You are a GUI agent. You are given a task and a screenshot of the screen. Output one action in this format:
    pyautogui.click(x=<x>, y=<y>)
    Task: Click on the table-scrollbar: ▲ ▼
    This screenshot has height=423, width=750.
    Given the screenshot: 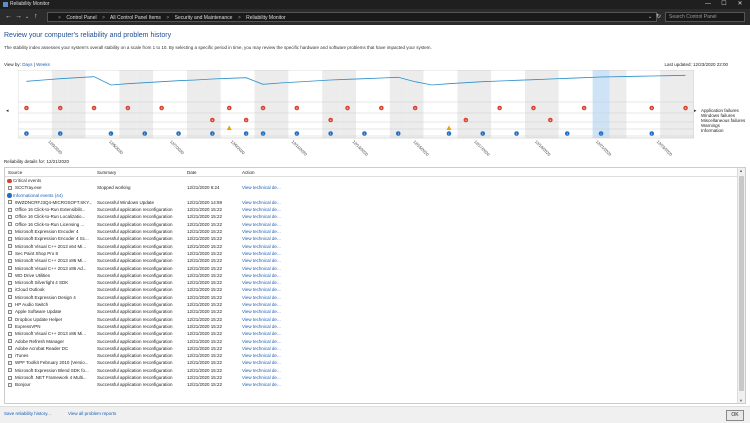 What is the action you would take?
    pyautogui.click(x=741, y=285)
    